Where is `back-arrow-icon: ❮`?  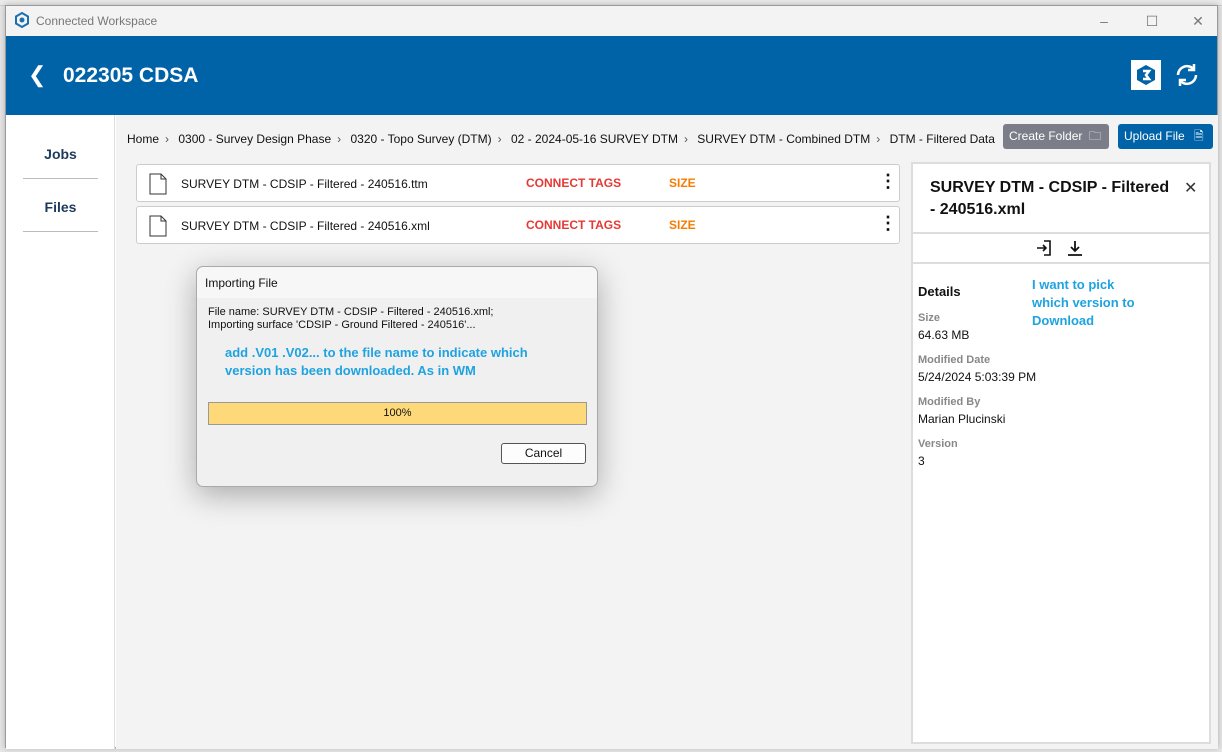 back-arrow-icon: ❮ is located at coordinates (37, 75).